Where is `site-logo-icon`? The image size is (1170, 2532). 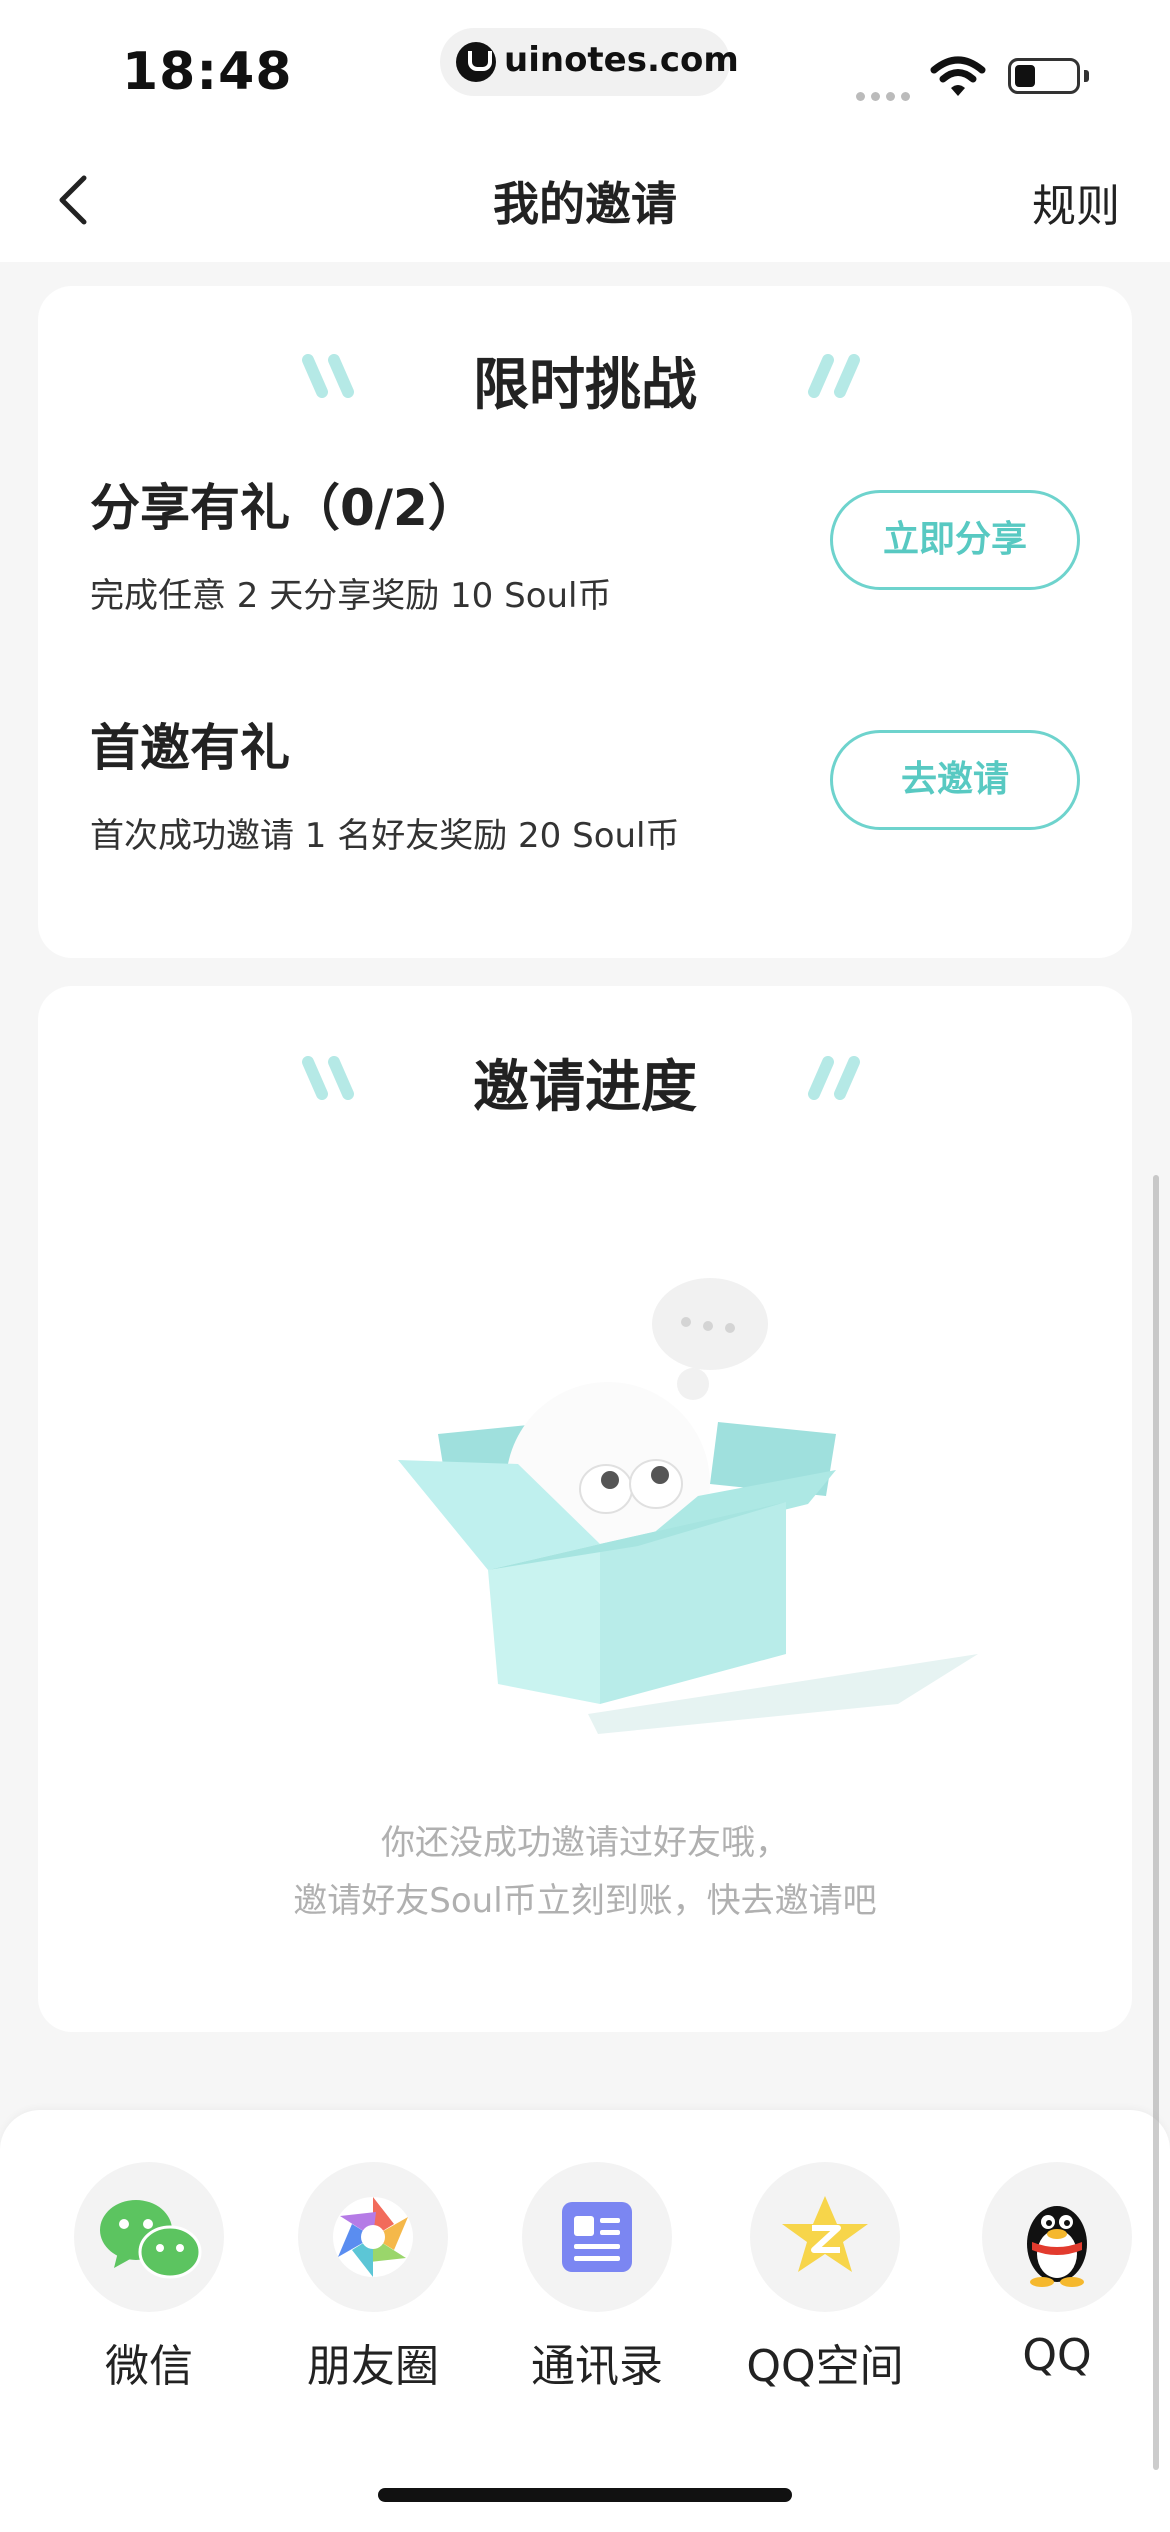
site-logo-icon is located at coordinates (476, 62).